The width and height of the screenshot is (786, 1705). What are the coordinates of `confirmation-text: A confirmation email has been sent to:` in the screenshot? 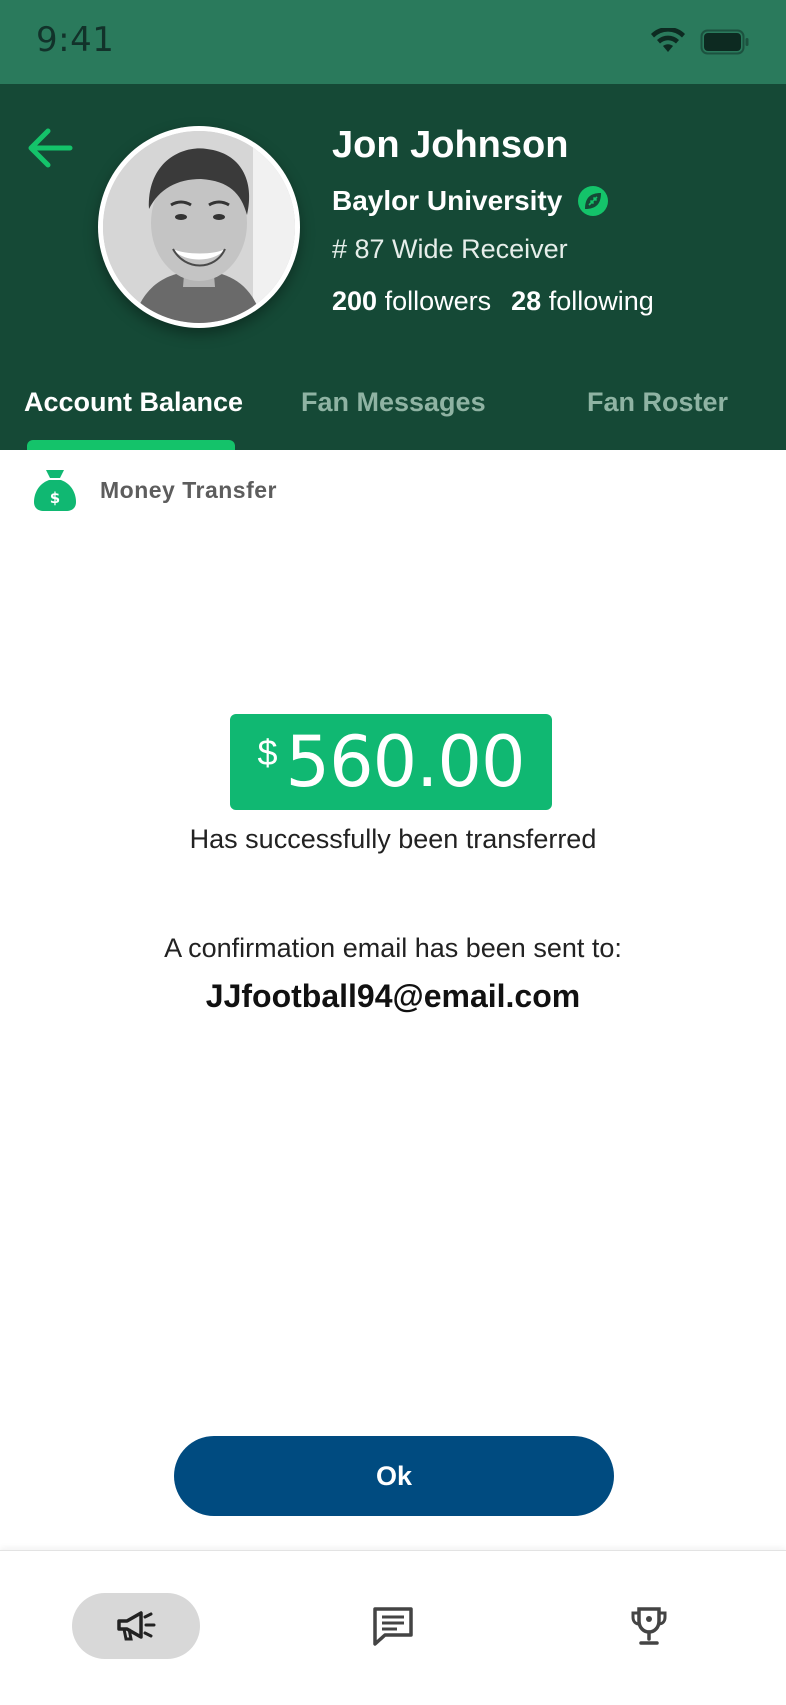 It's located at (393, 948).